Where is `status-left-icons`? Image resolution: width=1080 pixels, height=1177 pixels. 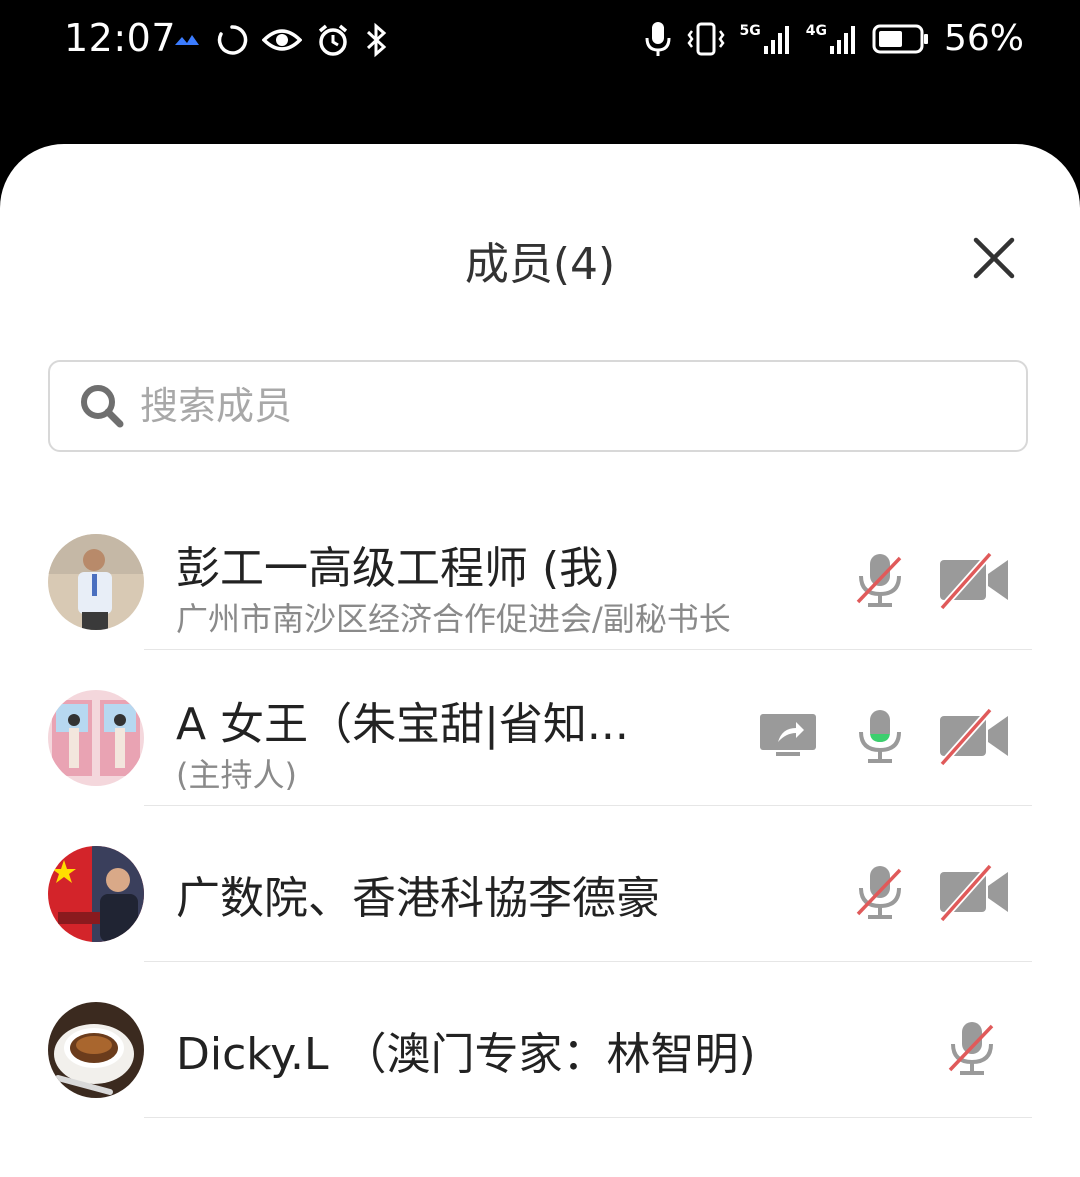 status-left-icons is located at coordinates (280, 40).